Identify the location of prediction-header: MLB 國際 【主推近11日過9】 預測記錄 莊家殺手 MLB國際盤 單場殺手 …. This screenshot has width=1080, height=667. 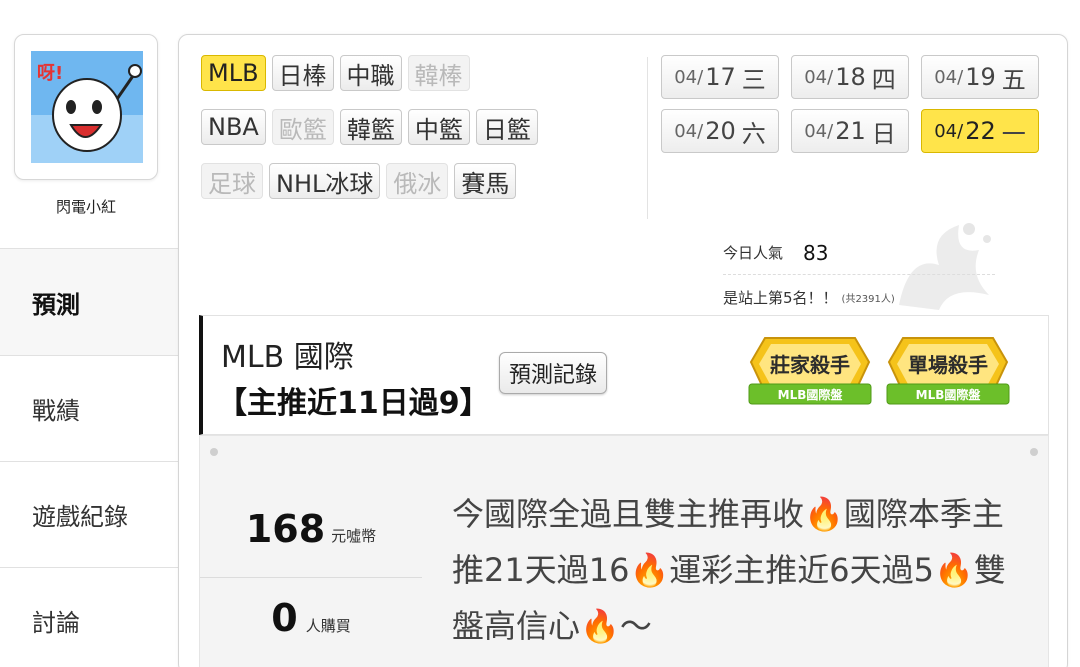
(624, 375).